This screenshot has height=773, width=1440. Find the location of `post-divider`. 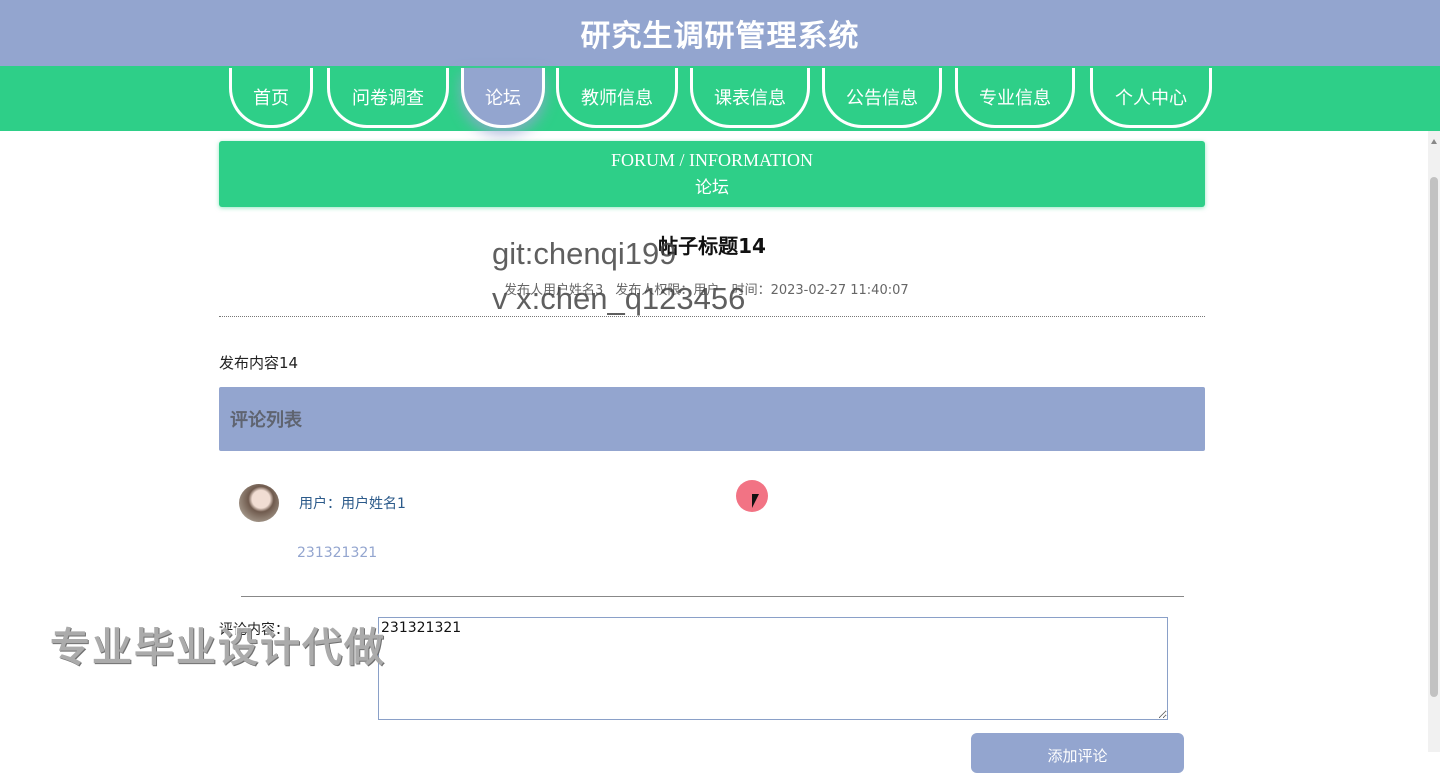

post-divider is located at coordinates (712, 316).